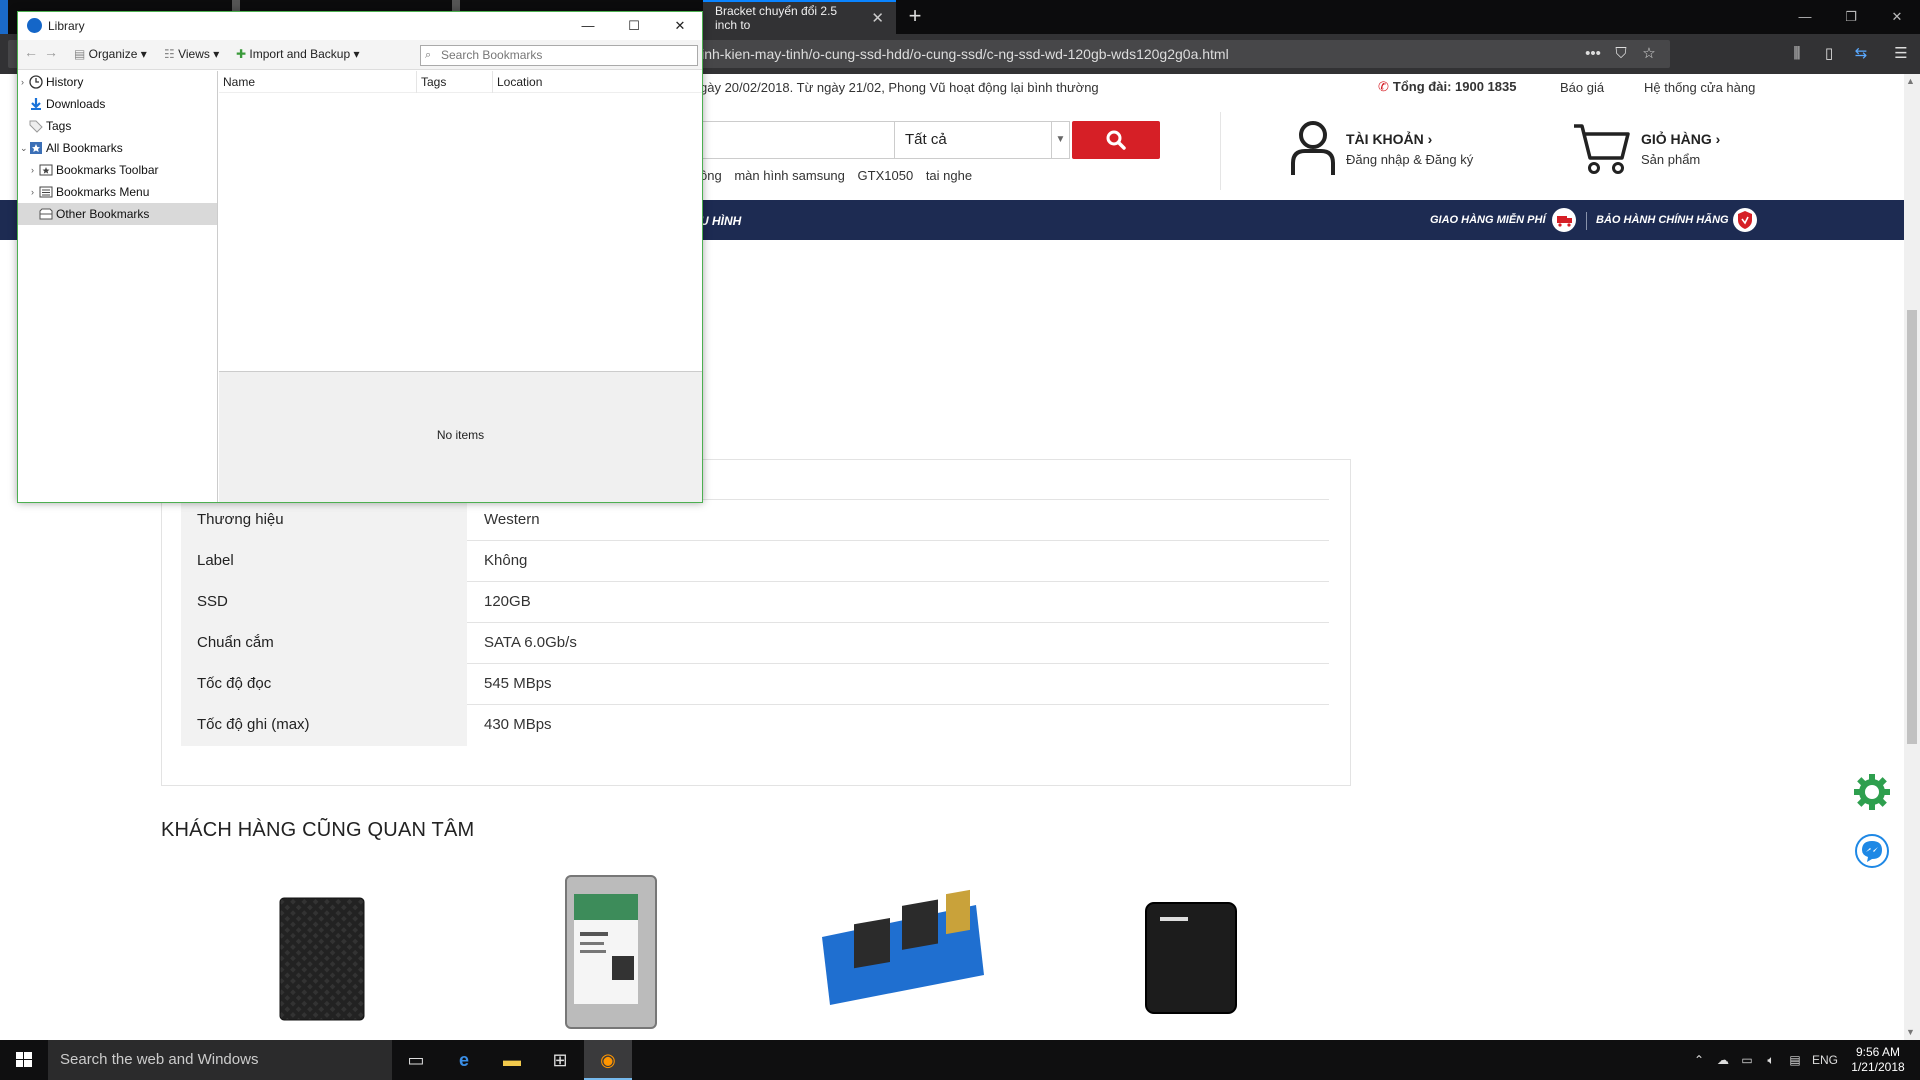 The image size is (1920, 1080). I want to click on account-subtitle: Đăng nhập & Đăng ký, so click(1409, 159).